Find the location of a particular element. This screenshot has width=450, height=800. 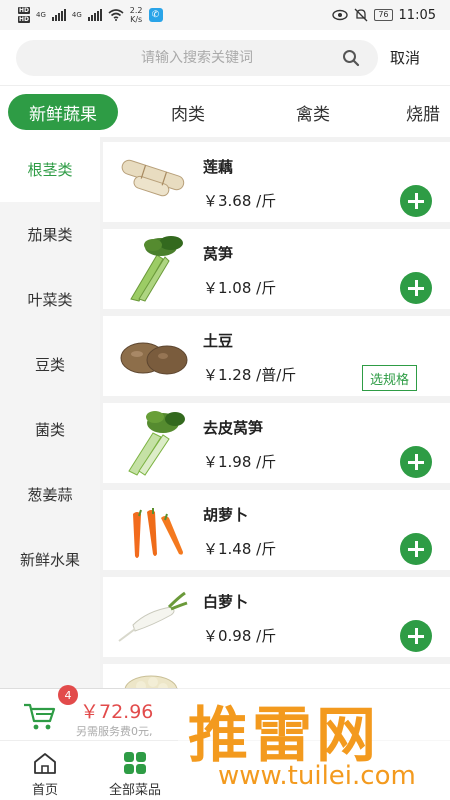

service-fee-note: 另需服务费0元, is located at coordinates (114, 731).